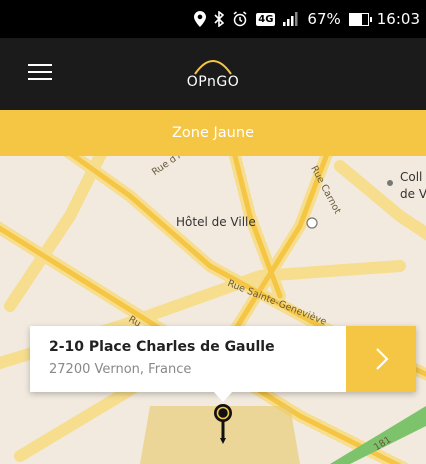 The height and width of the screenshot is (464, 426). I want to click on map-place-de-v: de V, so click(413, 194).